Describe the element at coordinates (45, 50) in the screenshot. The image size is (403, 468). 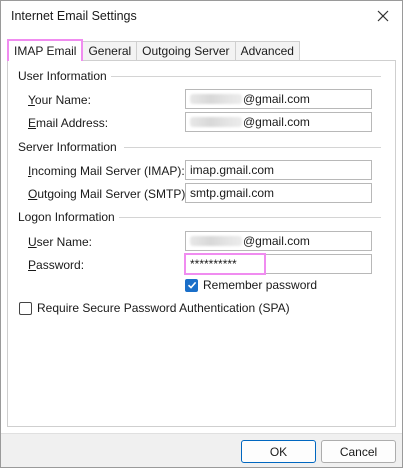
I see `tab-imap-email: IMAP Email` at that location.